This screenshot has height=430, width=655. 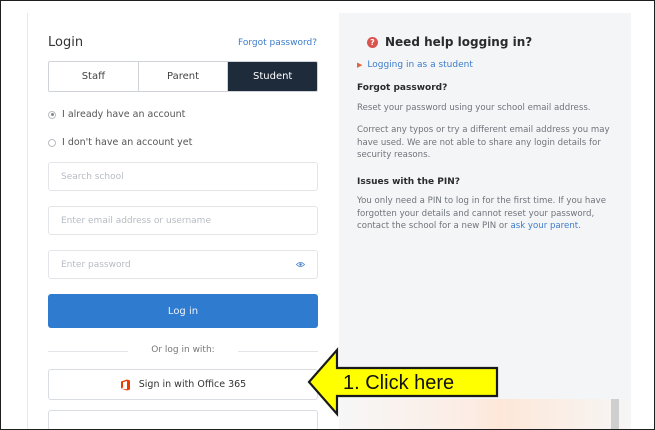 I want to click on help-title-text: Need help logging in?, so click(x=459, y=42).